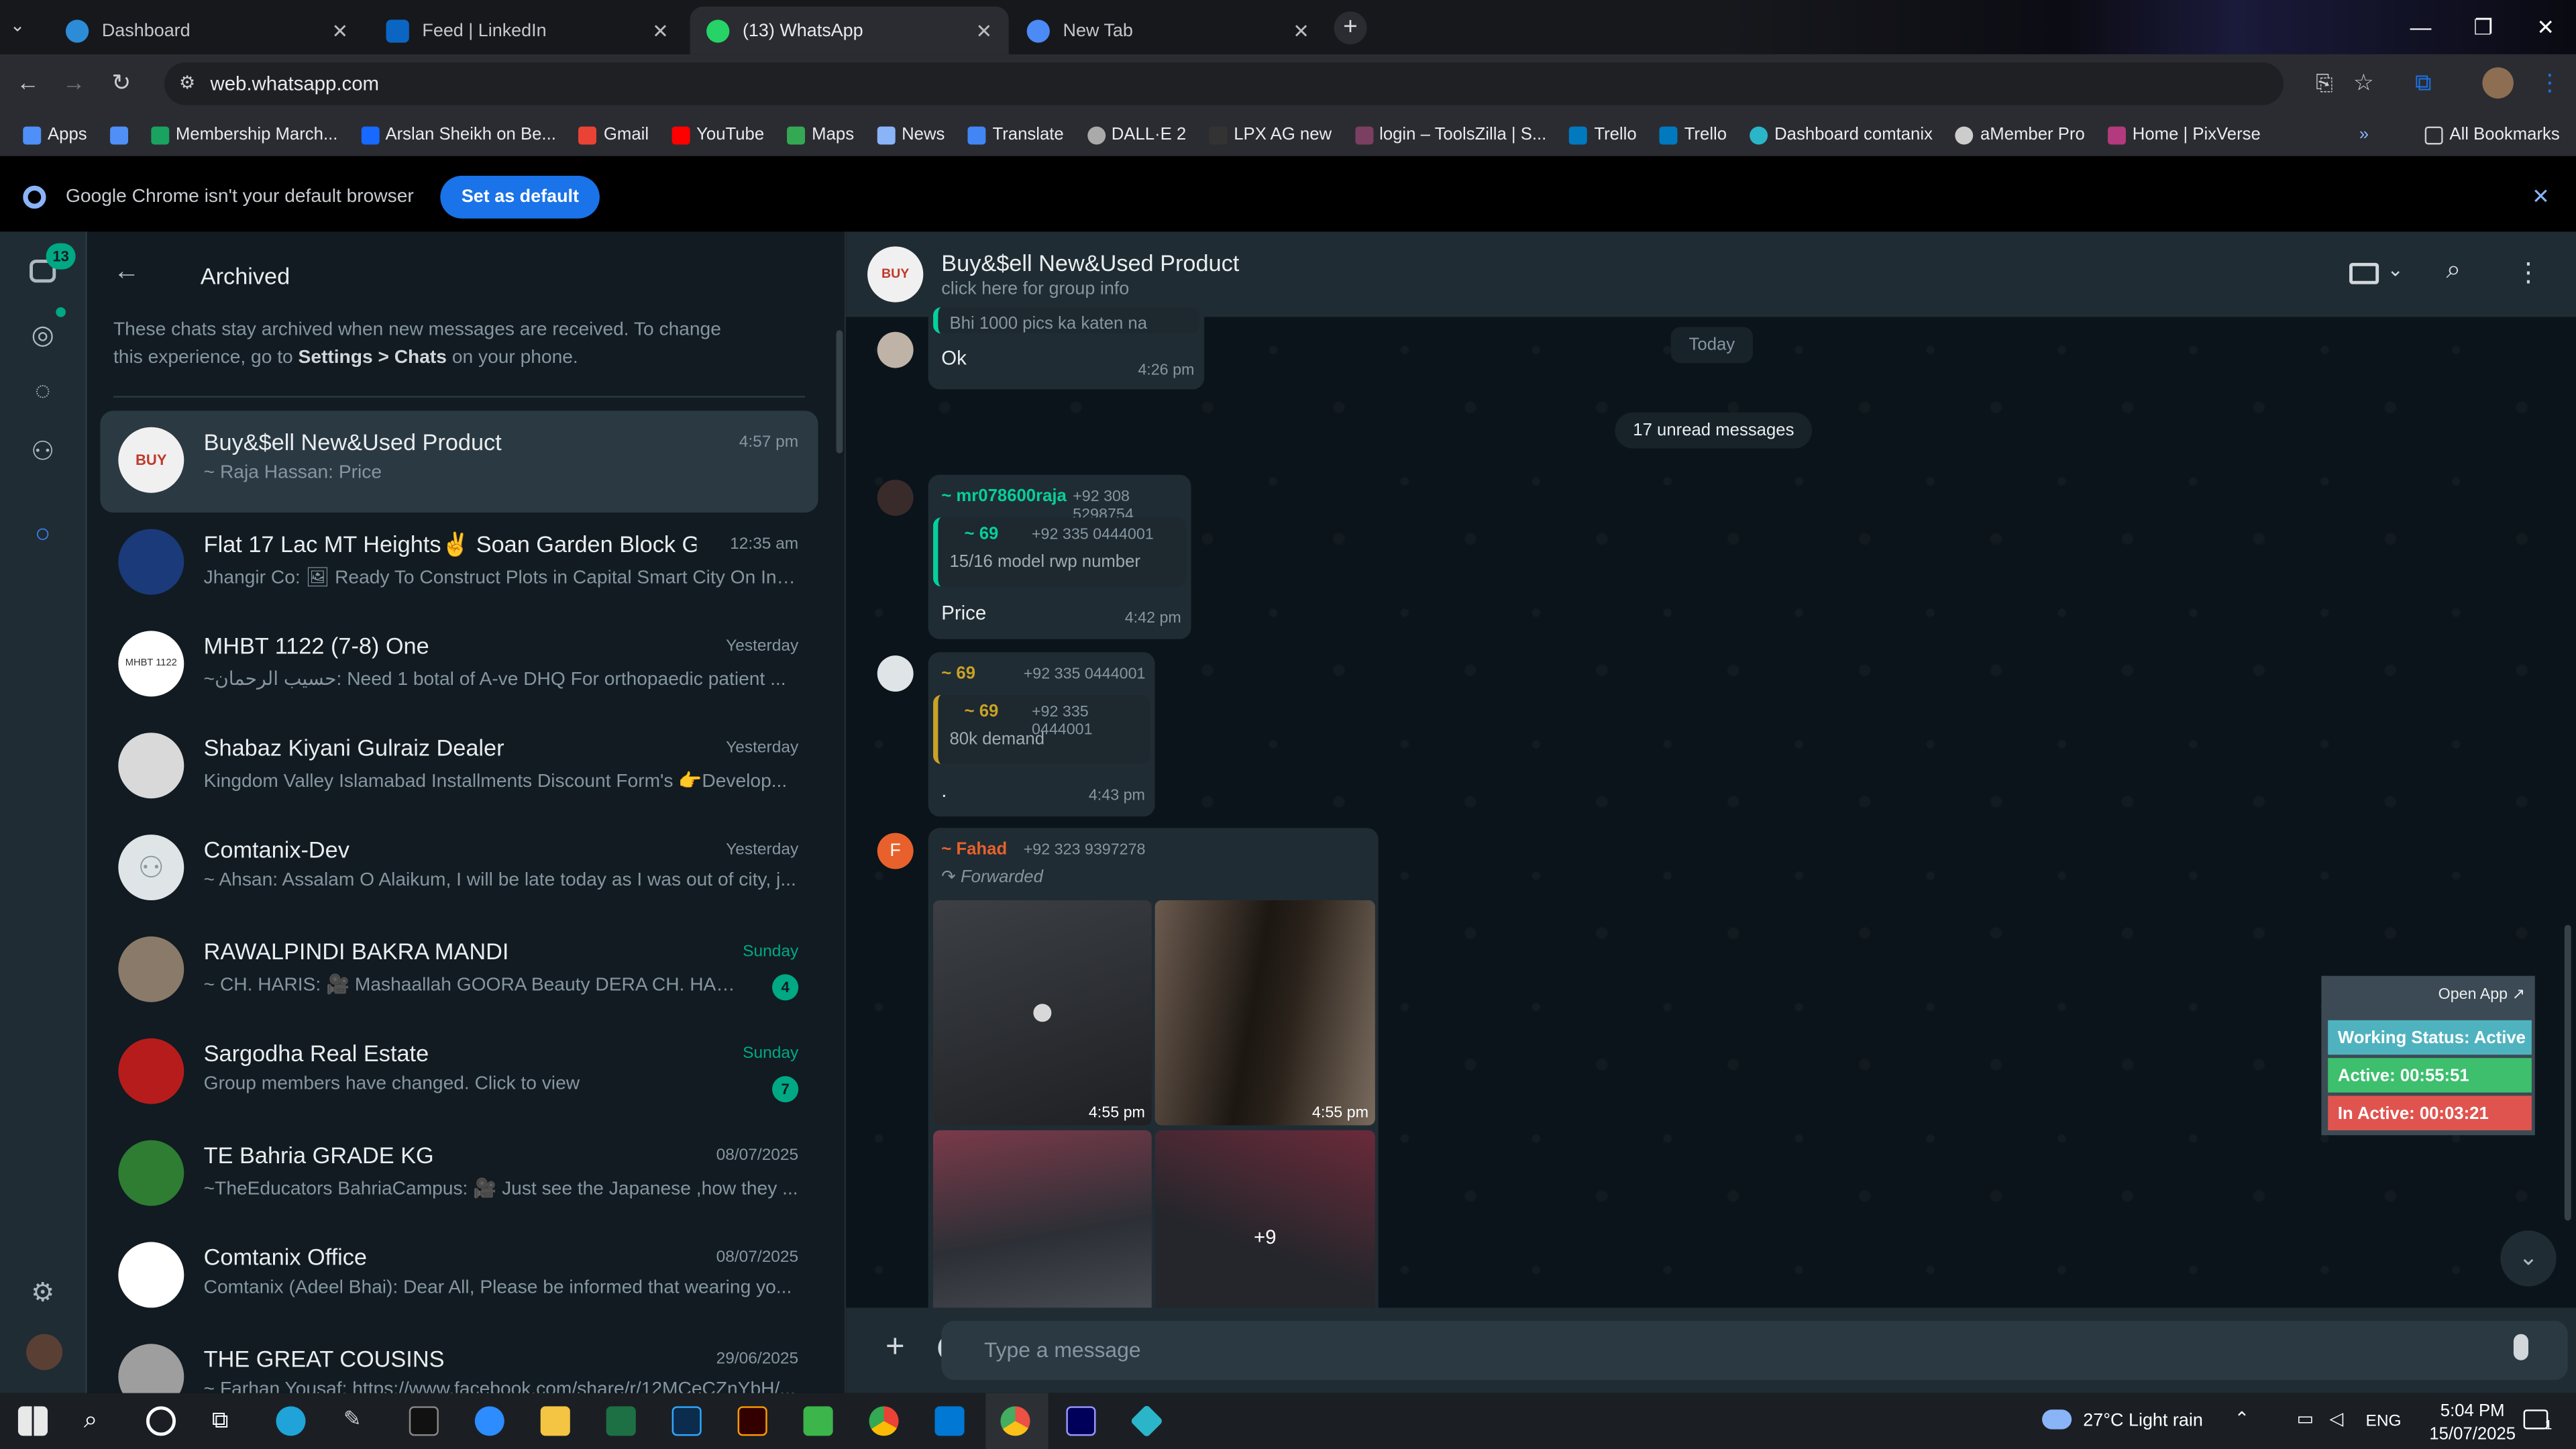  What do you see at coordinates (527, 30) in the screenshot?
I see `tab-linkedin: Feed | LinkedIn ✕` at bounding box center [527, 30].